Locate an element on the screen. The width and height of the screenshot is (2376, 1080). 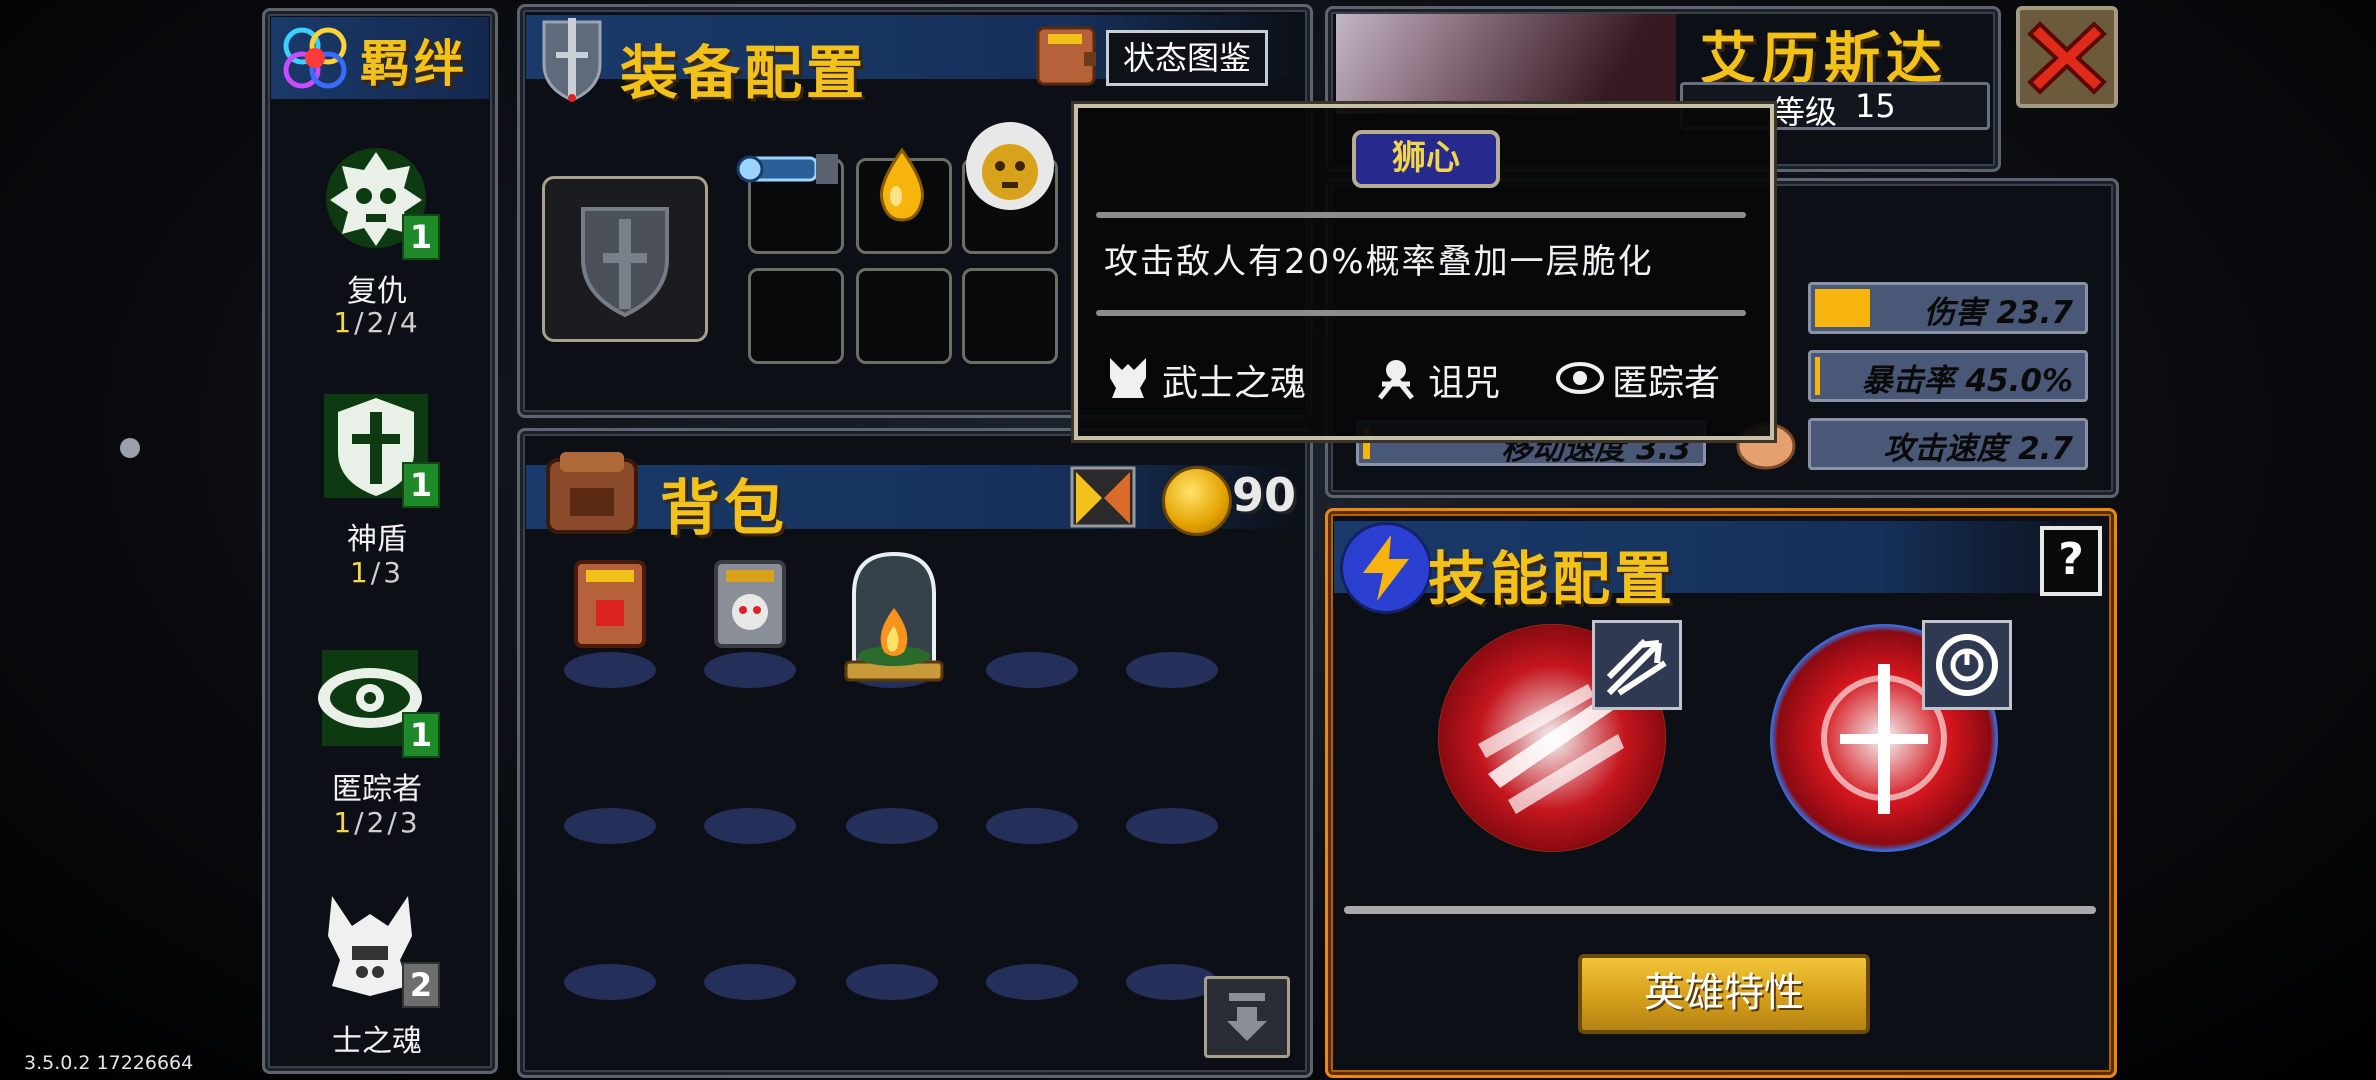
weapon-slot is located at coordinates (625, 259).